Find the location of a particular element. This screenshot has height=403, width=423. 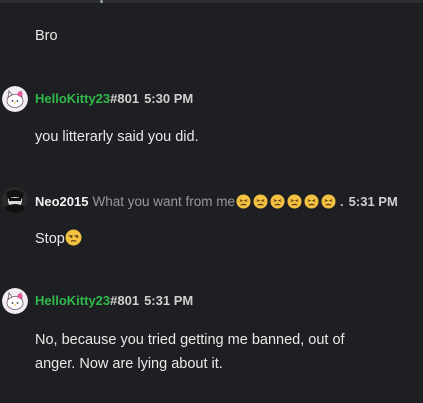

message-line: Stop is located at coordinates (58, 239).